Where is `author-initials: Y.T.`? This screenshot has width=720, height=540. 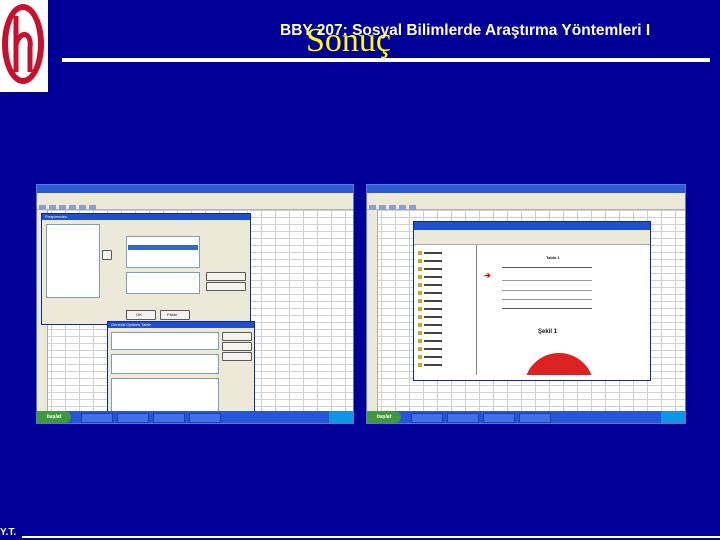
author-initials: Y.T. is located at coordinates (8, 532).